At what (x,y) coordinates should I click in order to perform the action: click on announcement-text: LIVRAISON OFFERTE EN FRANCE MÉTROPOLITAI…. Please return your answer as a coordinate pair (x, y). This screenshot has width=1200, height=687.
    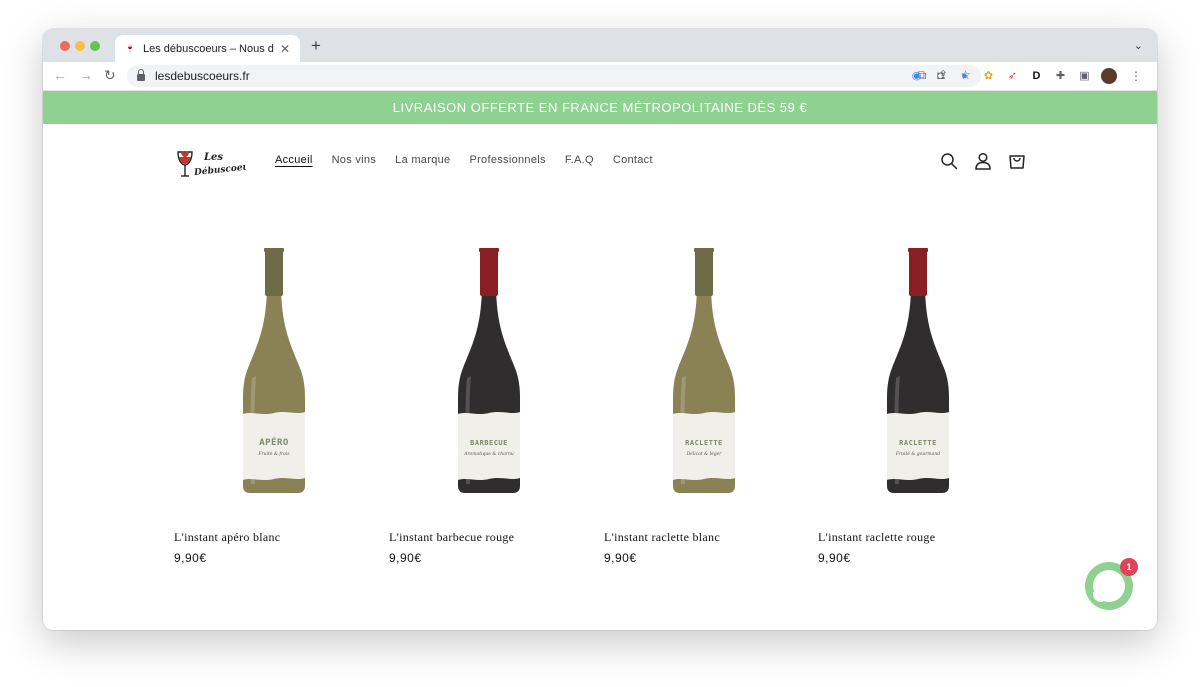
    Looking at the image, I should click on (600, 107).